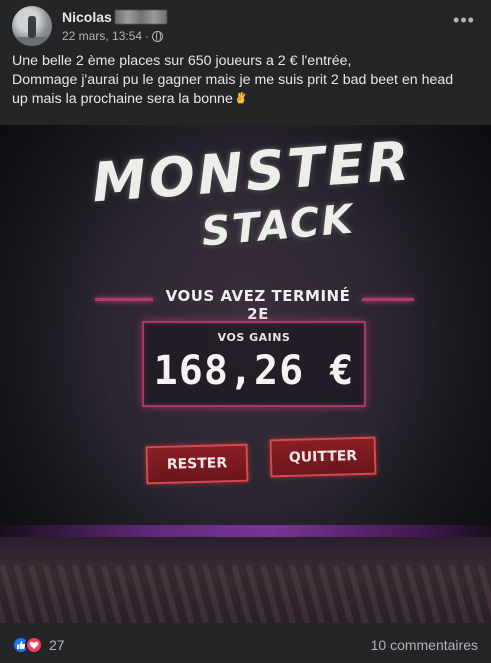 The width and height of the screenshot is (491, 663). I want to click on reaction-count: 27, so click(57, 645).